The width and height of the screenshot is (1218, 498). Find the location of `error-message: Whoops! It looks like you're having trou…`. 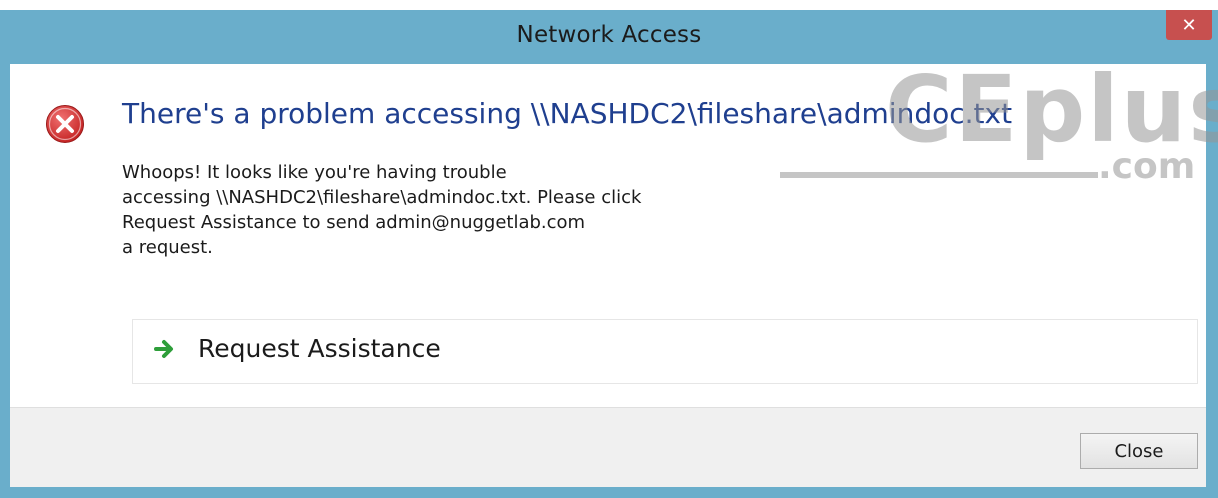

error-message: Whoops! It looks like you're having trou… is located at coordinates (482, 210).